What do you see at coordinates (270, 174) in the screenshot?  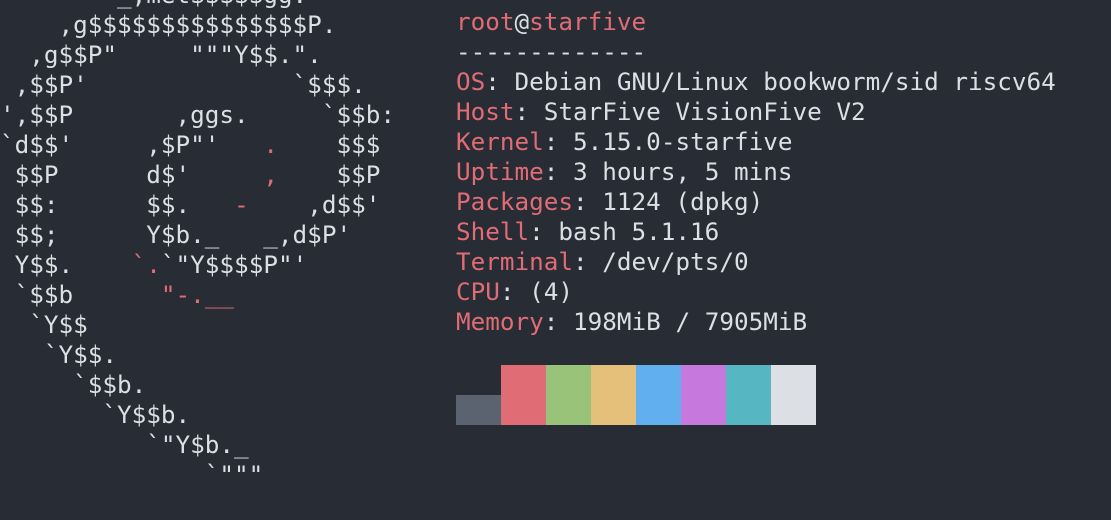 I see `logo-segment: ,` at bounding box center [270, 174].